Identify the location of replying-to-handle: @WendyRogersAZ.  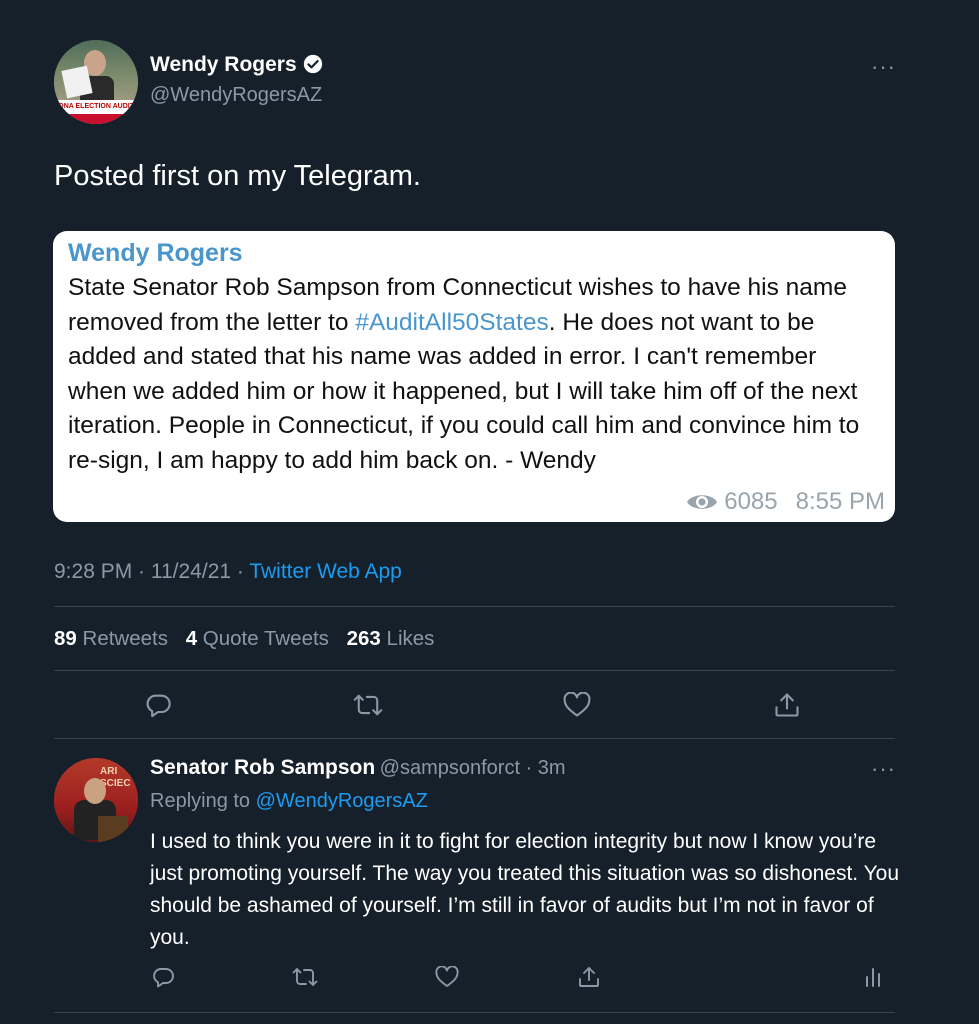
(342, 801).